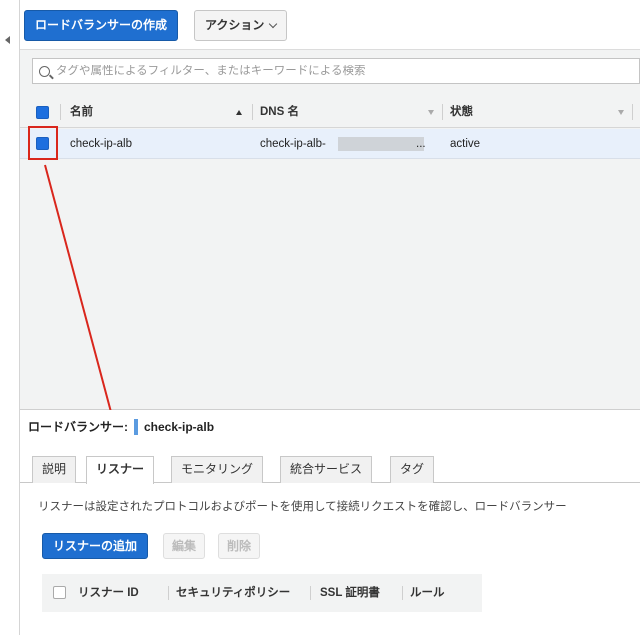 This screenshot has height=635, width=640. Describe the element at coordinates (217, 469) in the screenshot. I see `tab-monitoring: モニタリング` at that location.